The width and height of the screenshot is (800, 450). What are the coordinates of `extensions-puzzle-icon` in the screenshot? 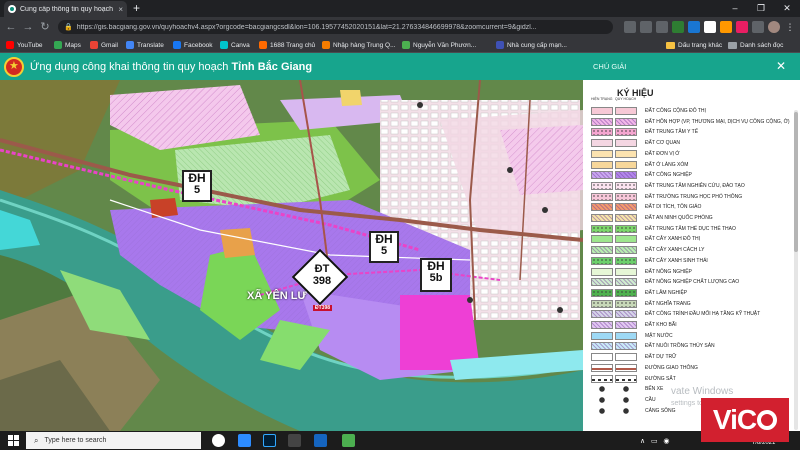 It's located at (758, 27).